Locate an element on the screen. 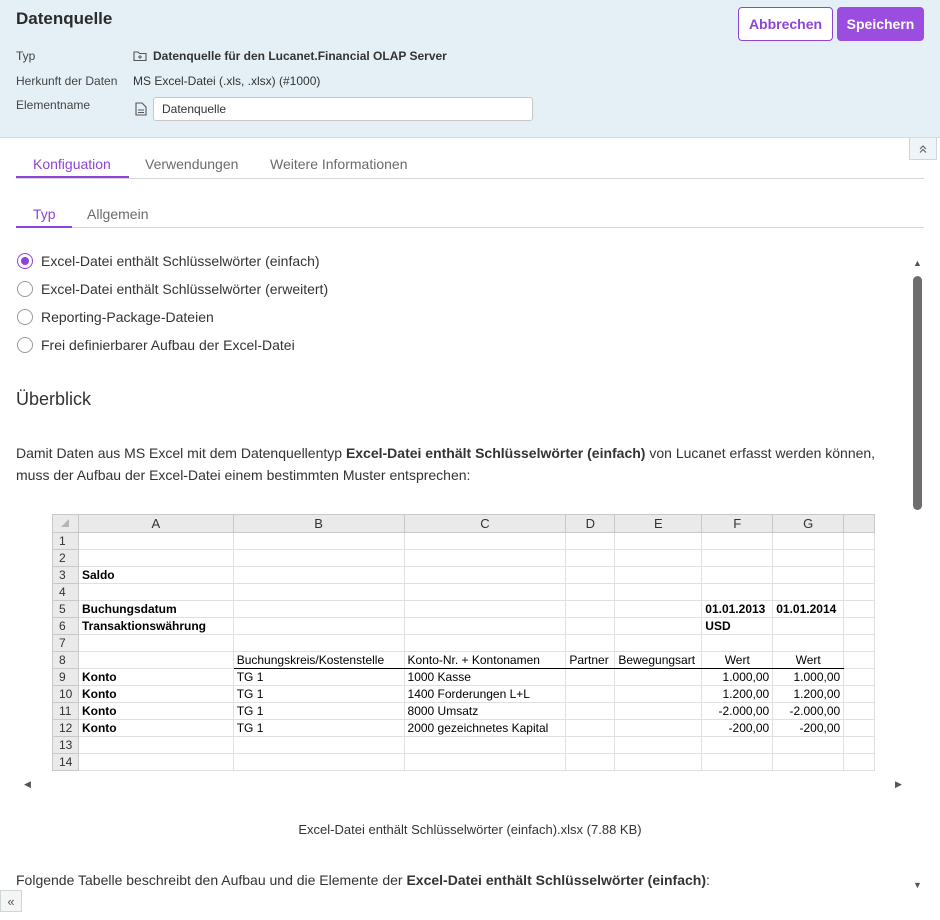 This screenshot has height=920, width=940. sheet-column-header: E is located at coordinates (658, 523).